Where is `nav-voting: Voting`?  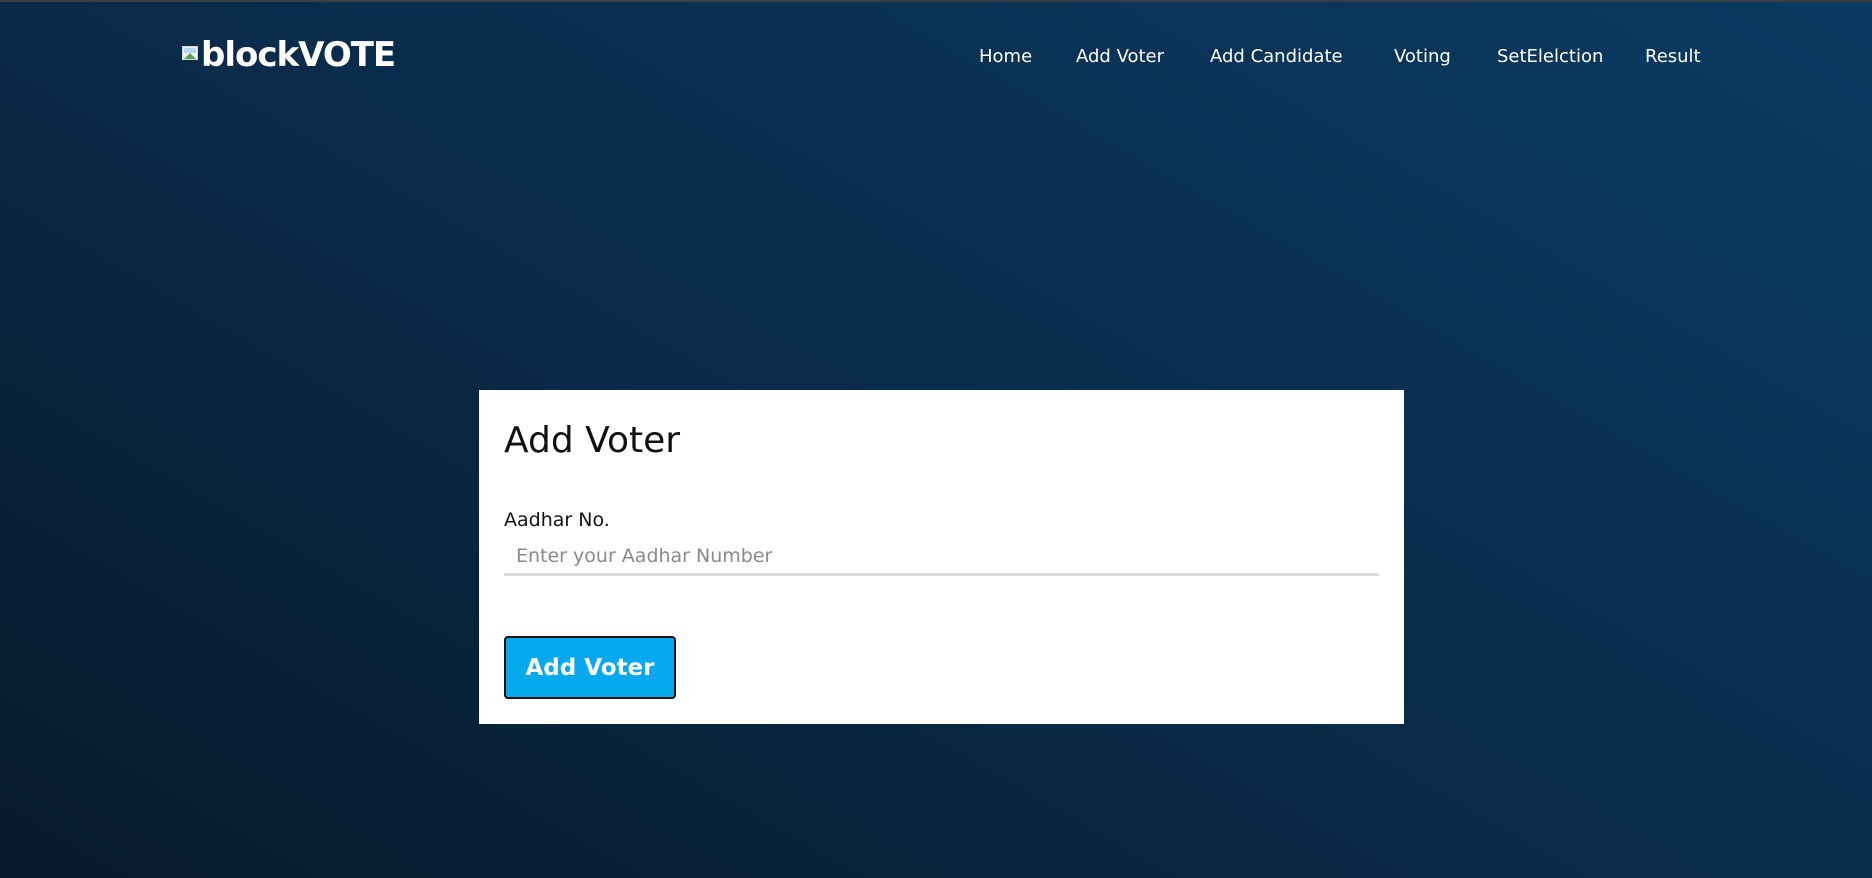
nav-voting: Voting is located at coordinates (1422, 57).